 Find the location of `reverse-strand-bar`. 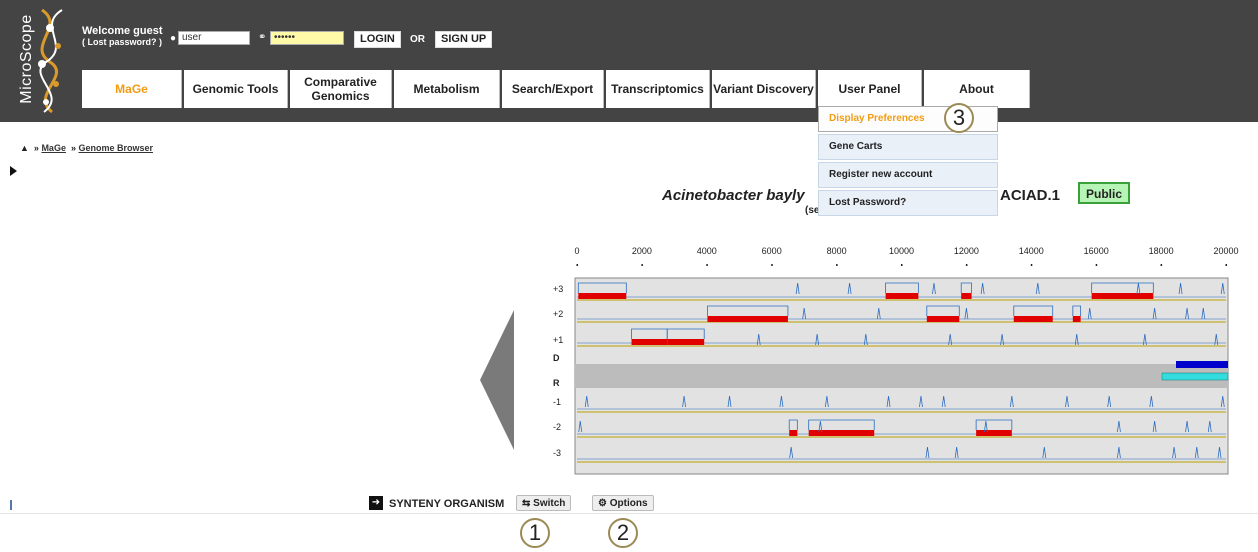

reverse-strand-bar is located at coordinates (1195, 376).